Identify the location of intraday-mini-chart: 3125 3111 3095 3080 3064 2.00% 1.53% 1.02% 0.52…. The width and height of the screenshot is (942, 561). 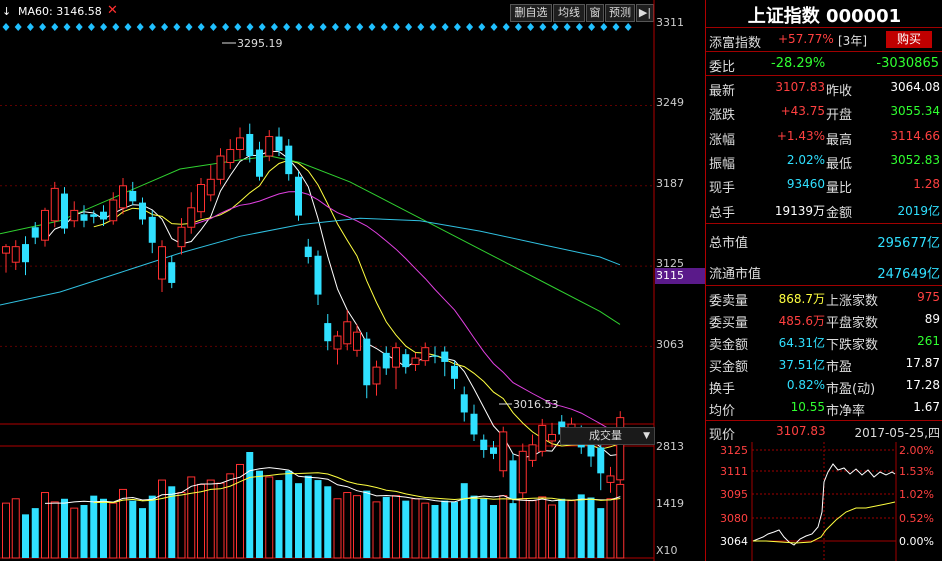
(824, 501).